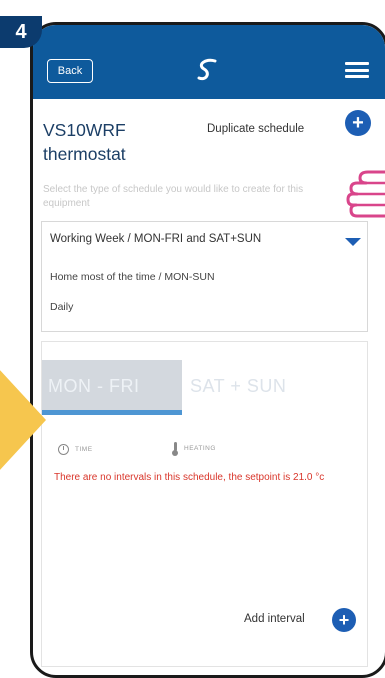  I want to click on top-bar: Back, so click(209, 62).